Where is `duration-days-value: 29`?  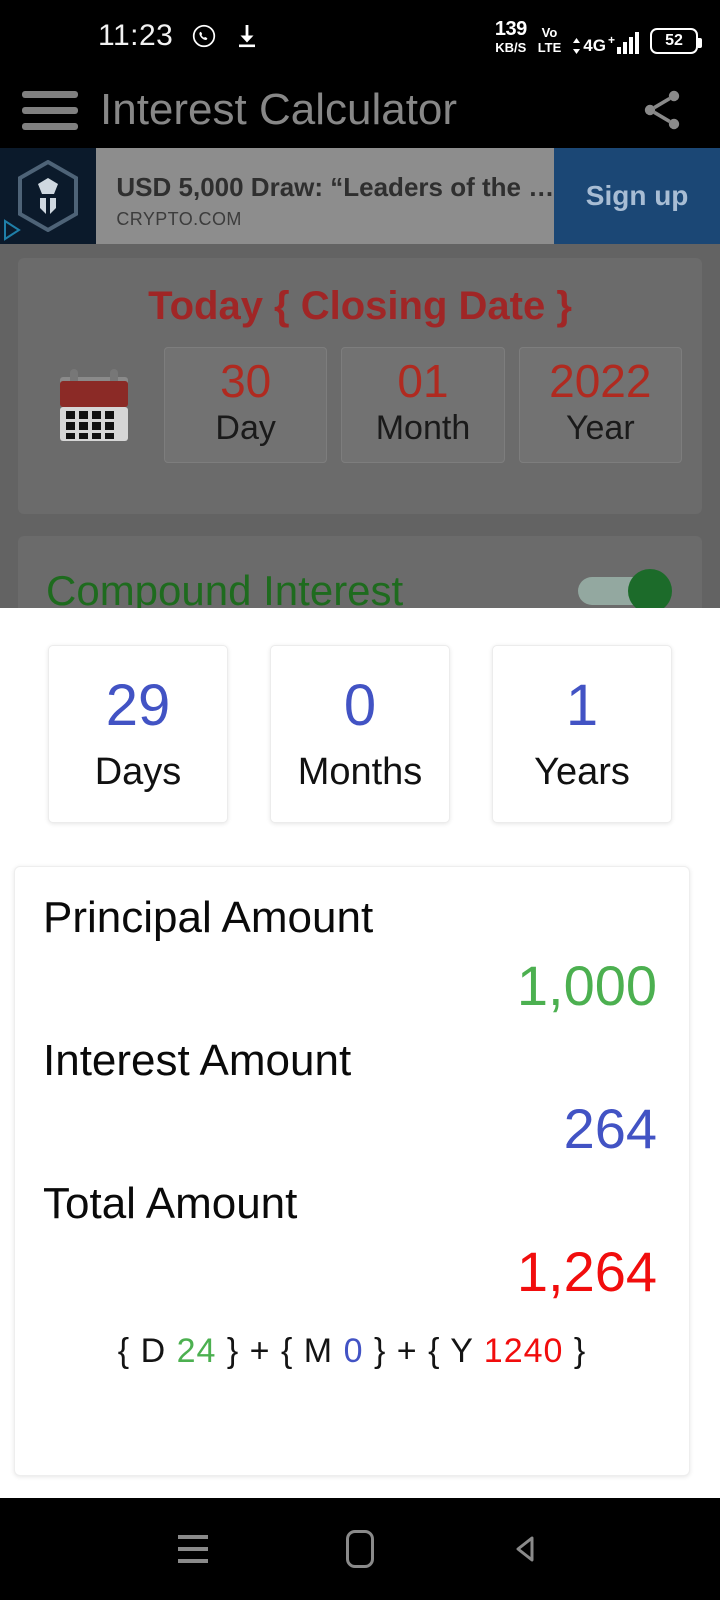
duration-days-value: 29 is located at coordinates (138, 705).